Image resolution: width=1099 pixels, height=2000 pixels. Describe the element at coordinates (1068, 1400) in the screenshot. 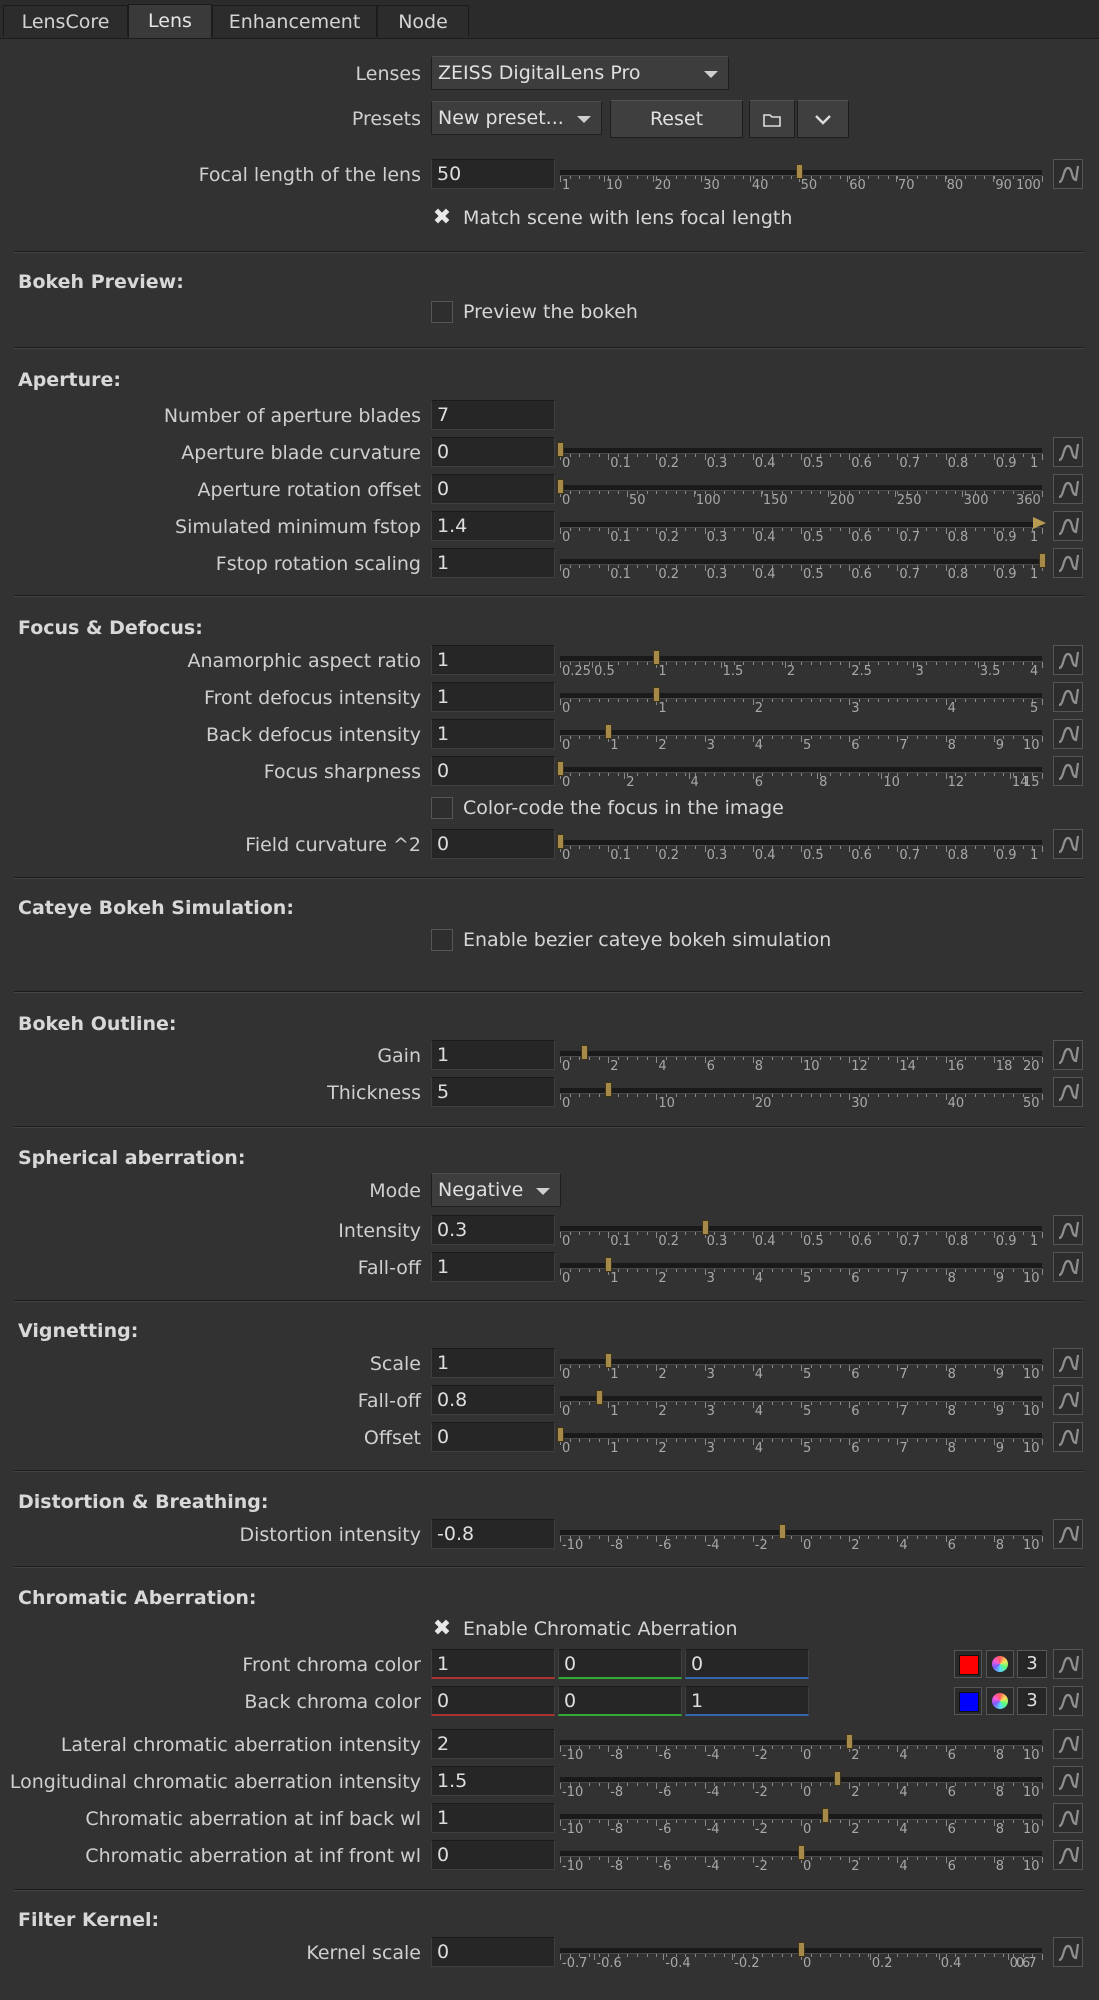

I see `vig-falloff-curve-button` at that location.